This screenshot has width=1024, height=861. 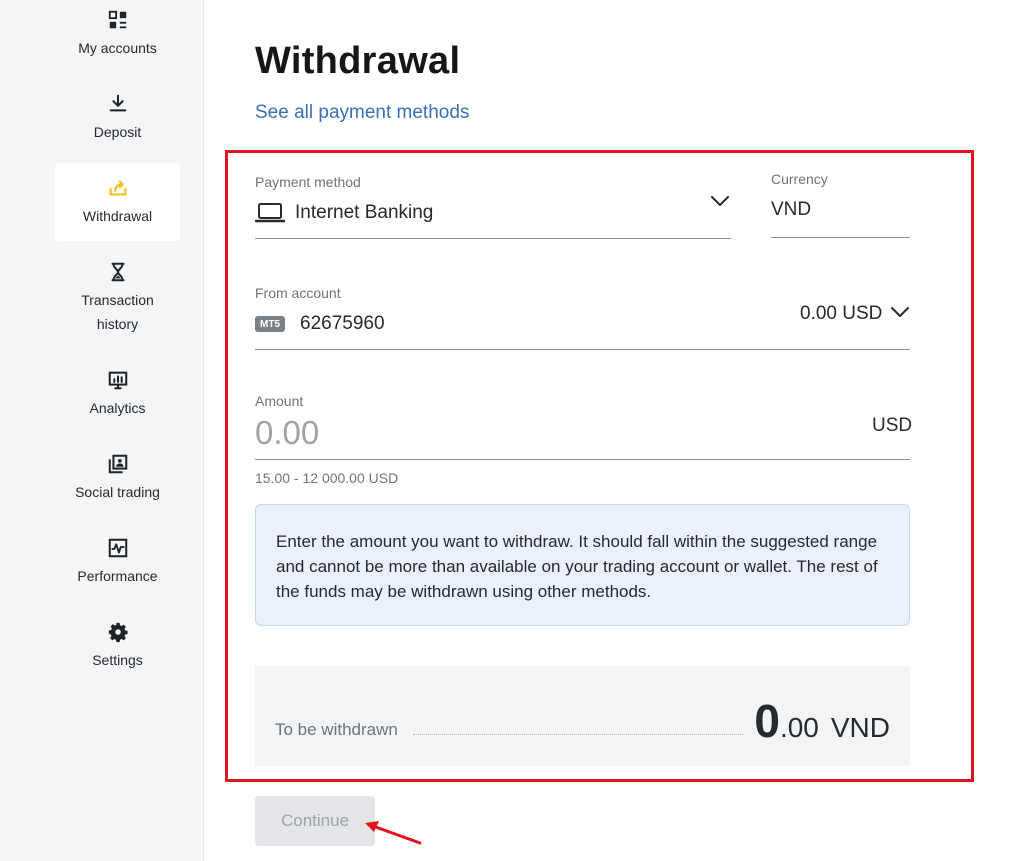 What do you see at coordinates (117, 408) in the screenshot?
I see `sidebar-item-label: Analytics` at bounding box center [117, 408].